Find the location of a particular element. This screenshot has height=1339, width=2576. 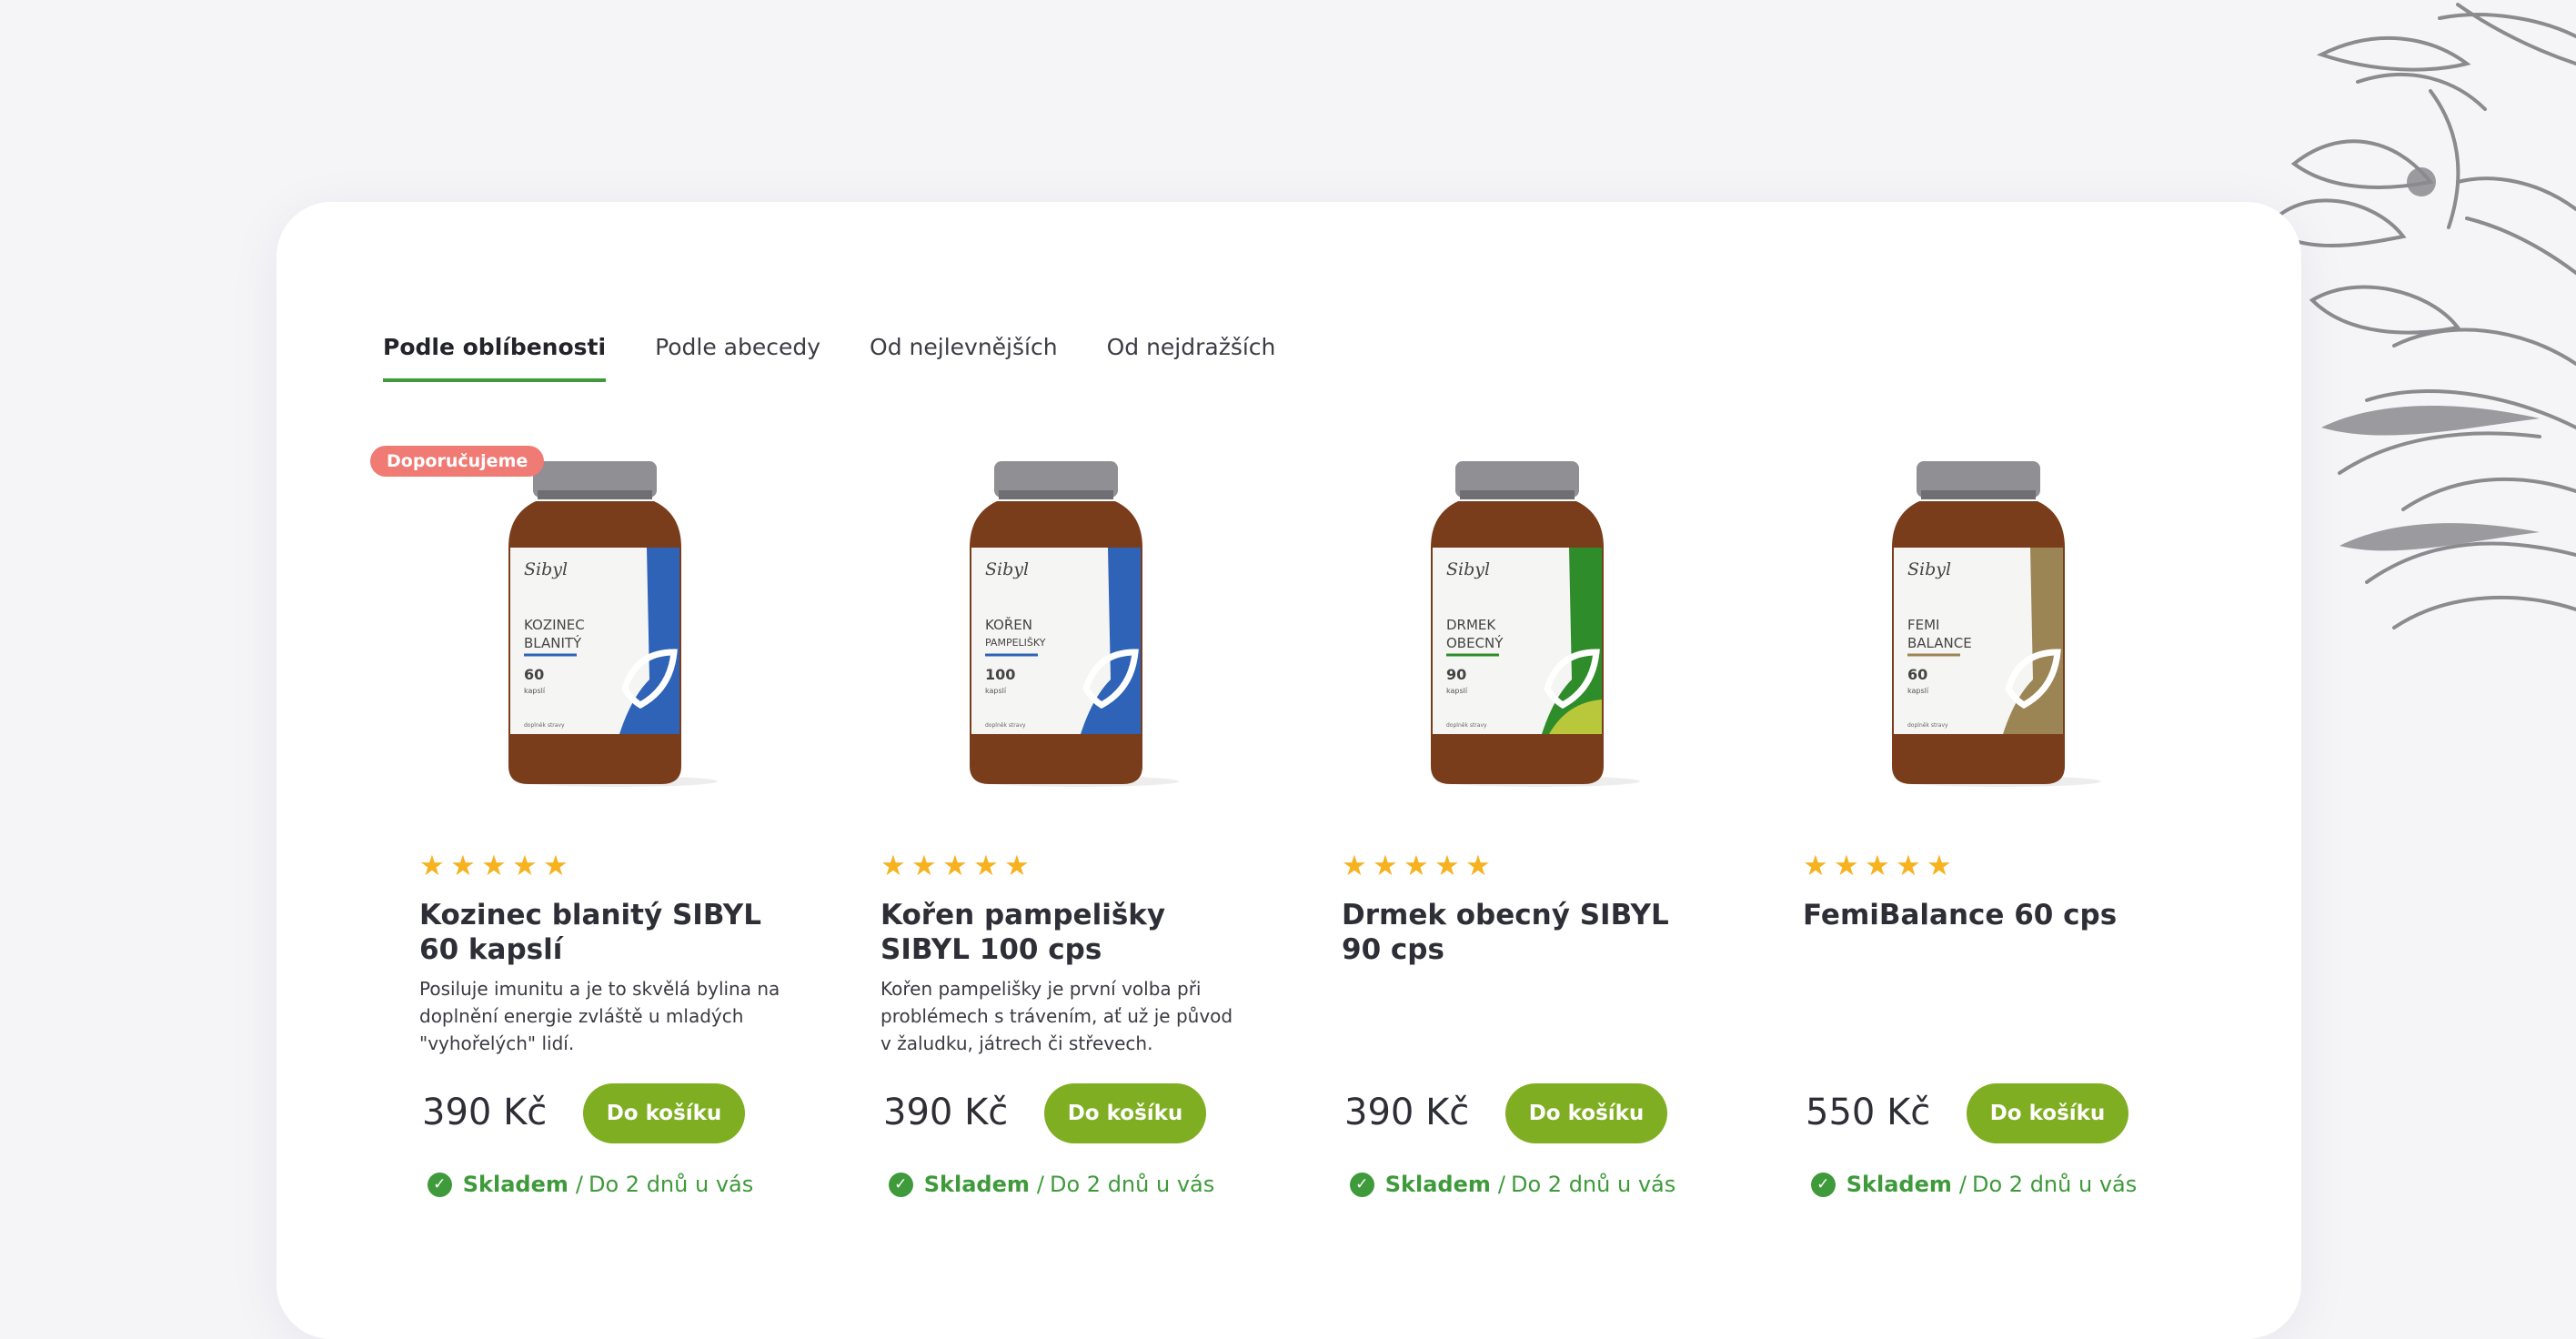

product-name: Kozinec blanitý SIBYL 60 kapslí is located at coordinates (601, 932).